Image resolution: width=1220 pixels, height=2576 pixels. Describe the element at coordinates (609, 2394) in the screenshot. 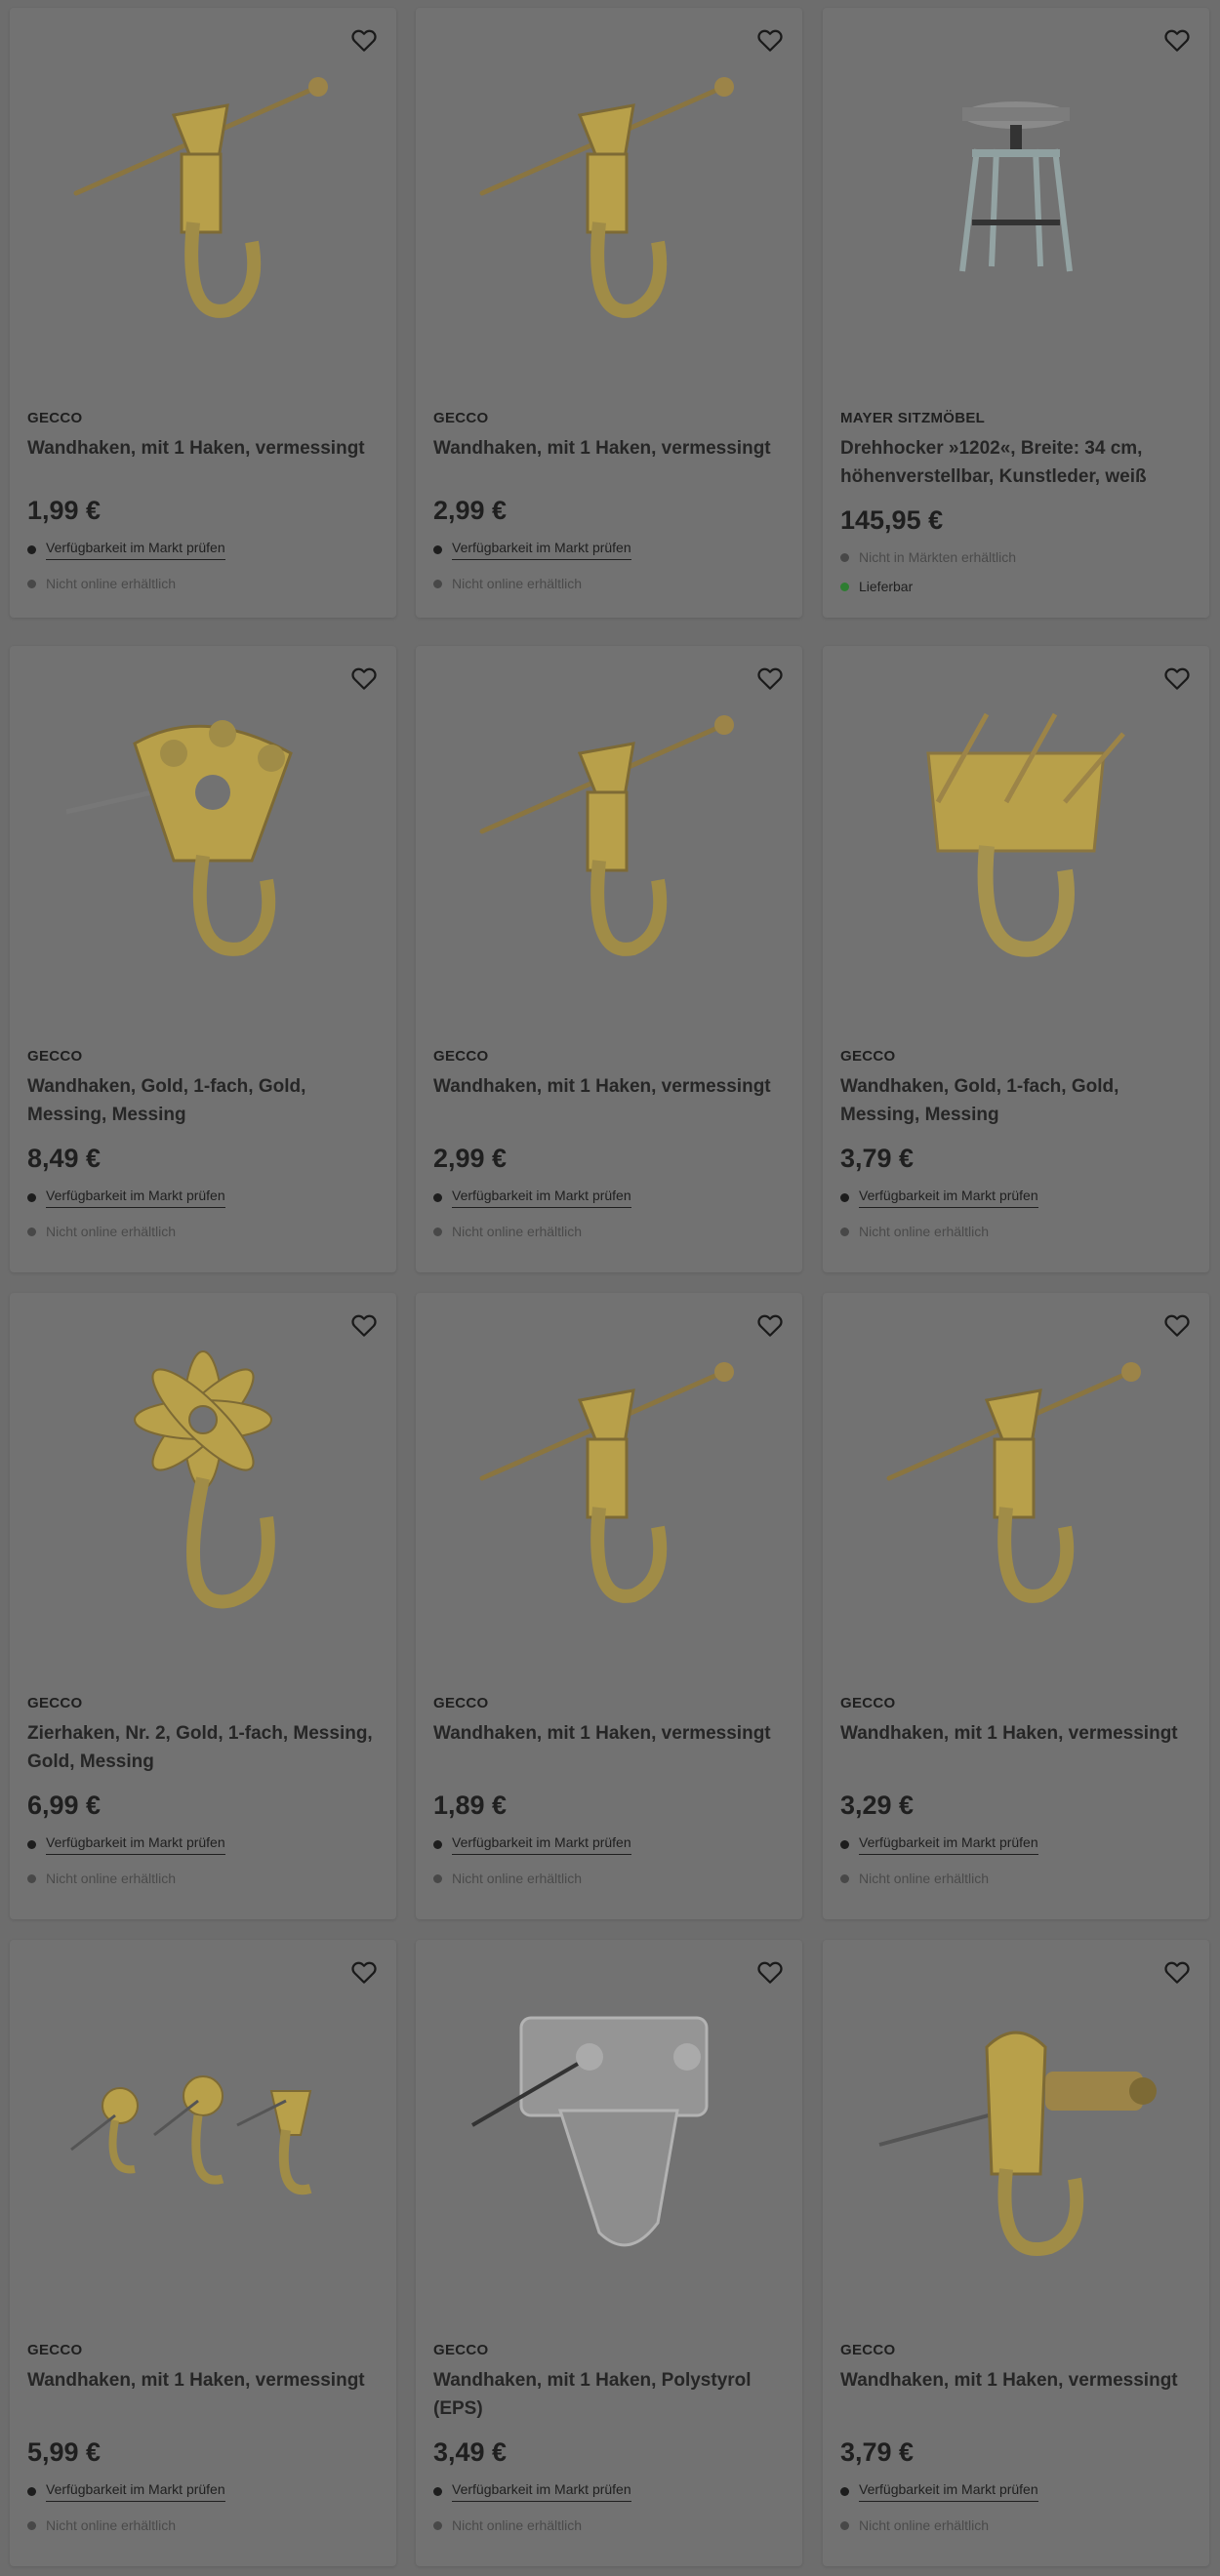

I see `product-title: Wandhaken, mit 1 Haken, Polystyrol (EPS)` at that location.